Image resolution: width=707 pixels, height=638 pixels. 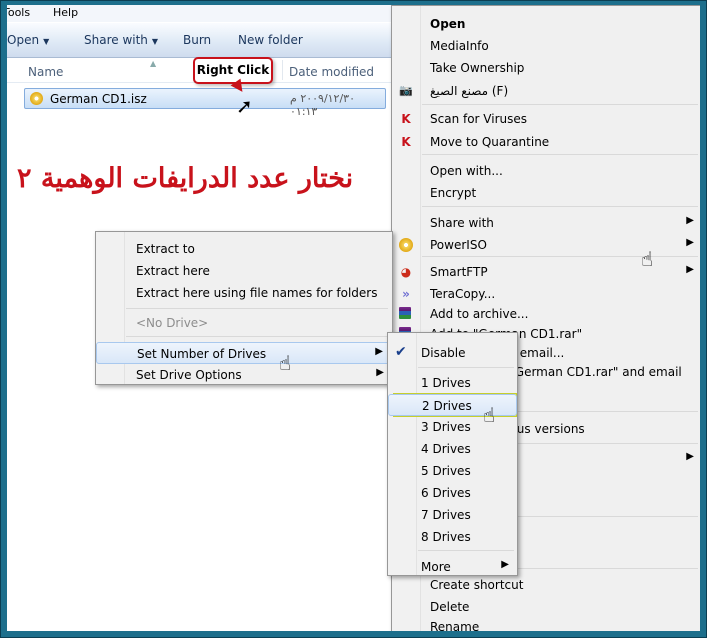 What do you see at coordinates (546, 46) in the screenshot?
I see `context-menu-item-mediainfo: MediaInfo` at bounding box center [546, 46].